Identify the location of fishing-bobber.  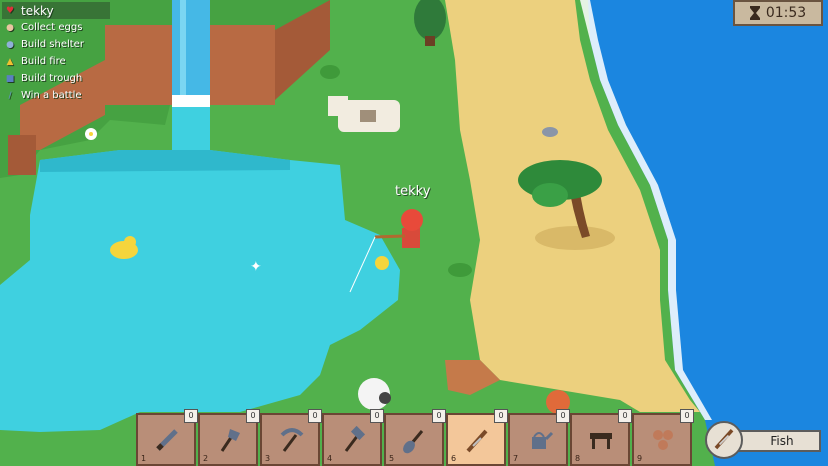
(382, 263).